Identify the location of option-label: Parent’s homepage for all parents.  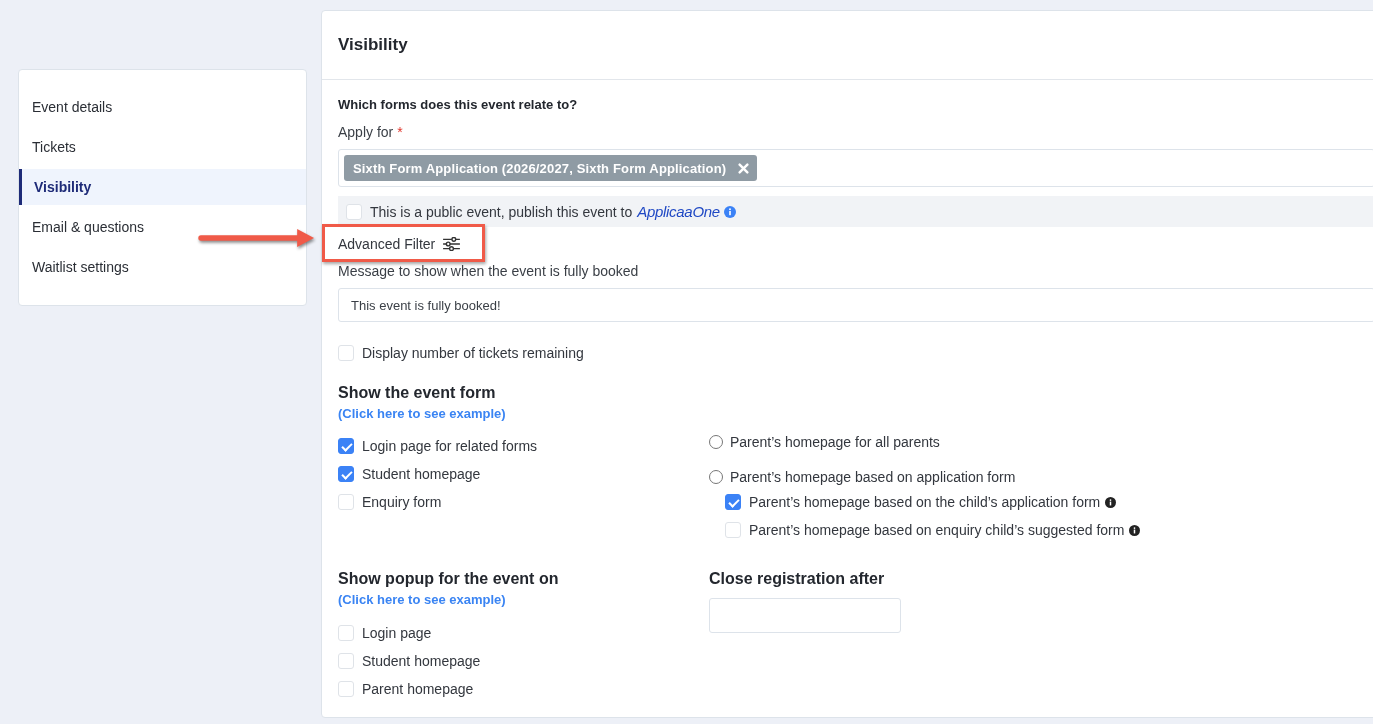
(835, 442).